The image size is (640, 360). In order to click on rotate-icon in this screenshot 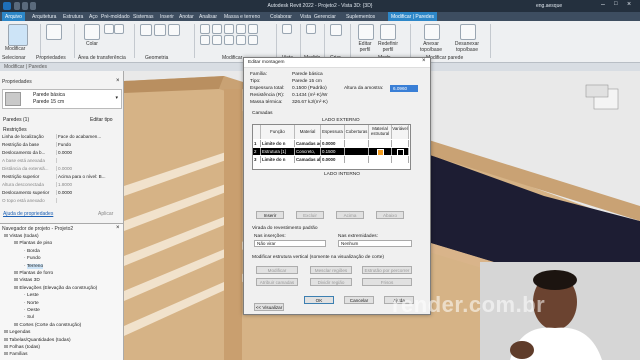, I will do `click(205, 40)`.